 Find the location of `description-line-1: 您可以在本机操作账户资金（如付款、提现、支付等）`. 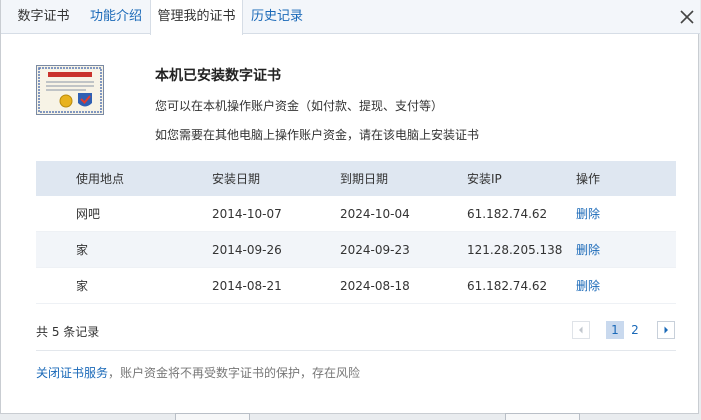

description-line-1: 您可以在本机操作账户资金（如付款、提现、支付等） is located at coordinates (299, 106).